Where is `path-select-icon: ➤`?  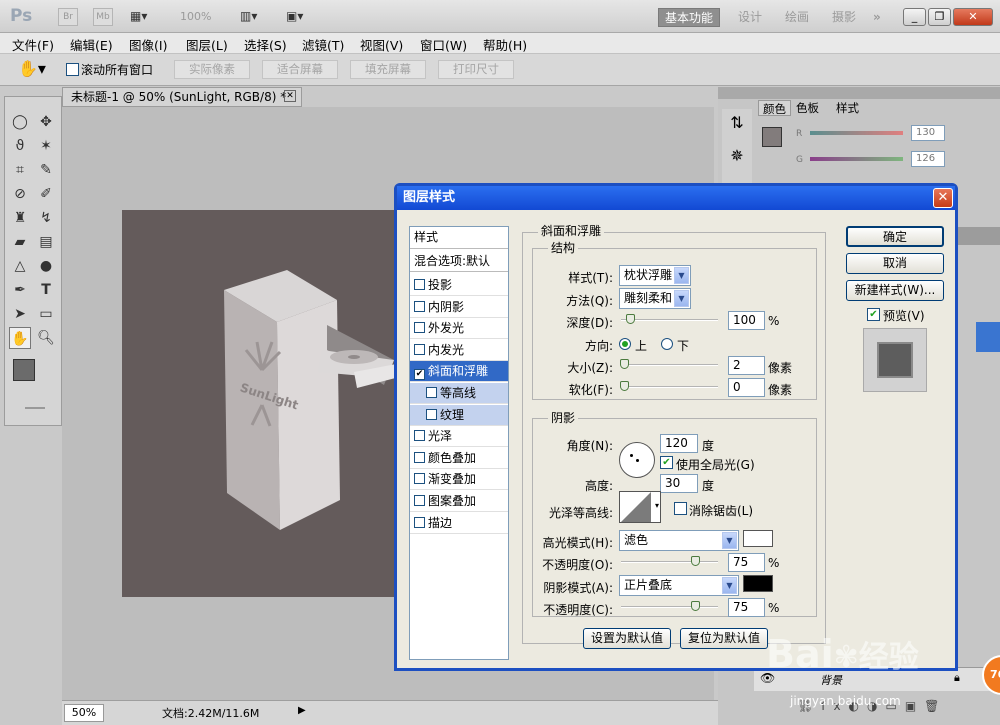
path-select-icon: ➤ is located at coordinates (20, 314).